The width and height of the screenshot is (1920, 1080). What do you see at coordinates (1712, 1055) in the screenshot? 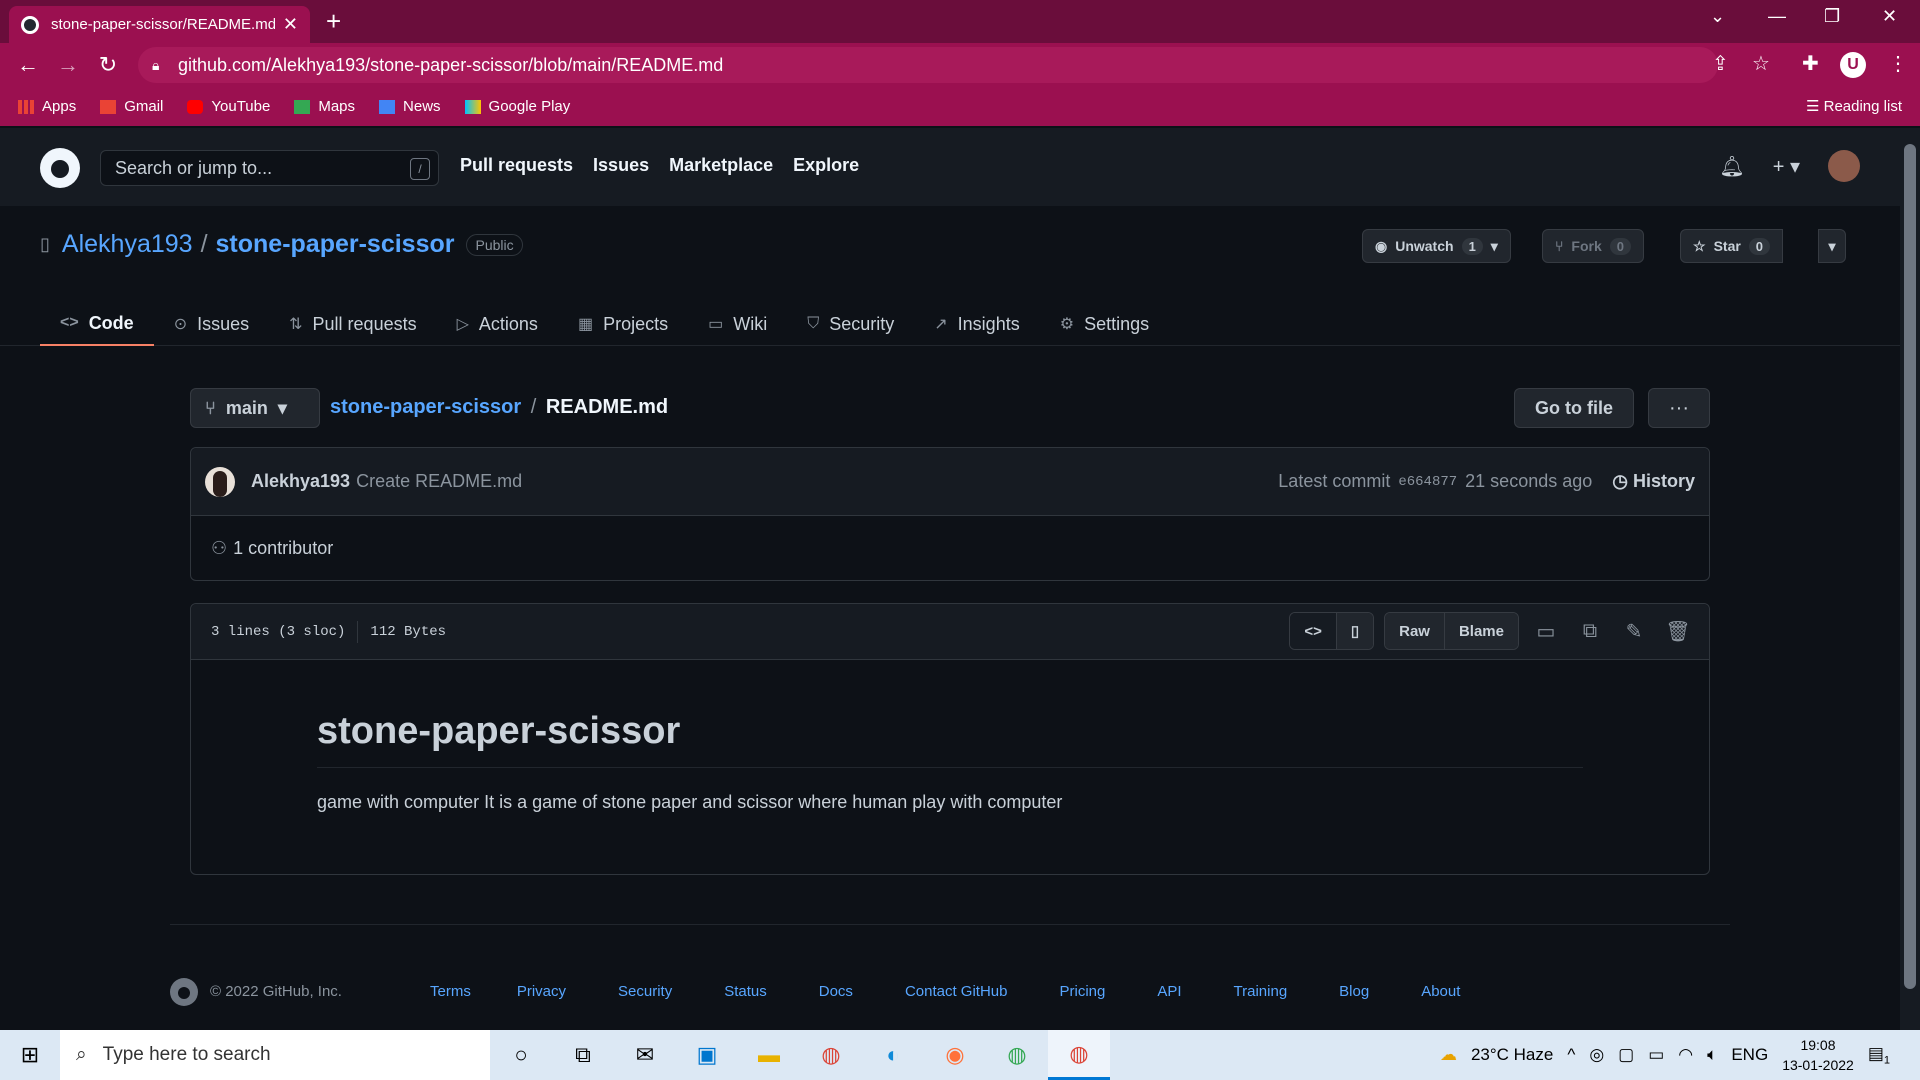
I see `volume-icon: 🔈︎` at bounding box center [1712, 1055].